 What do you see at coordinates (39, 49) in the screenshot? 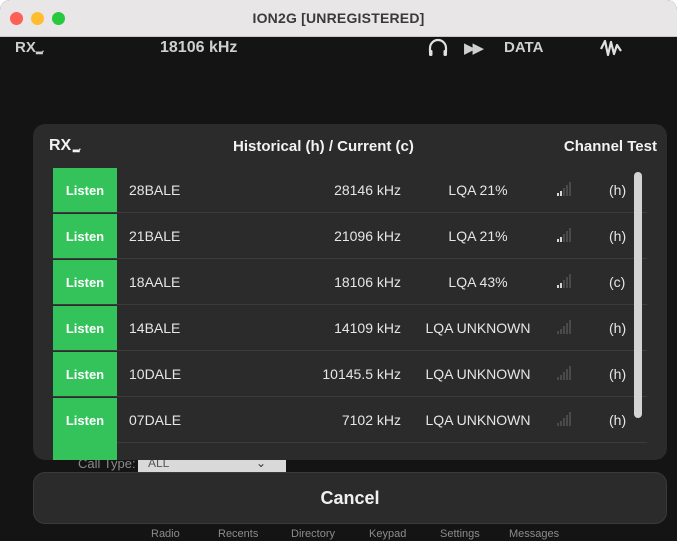
I see `rx-signal-icon: ▂.` at bounding box center [39, 49].